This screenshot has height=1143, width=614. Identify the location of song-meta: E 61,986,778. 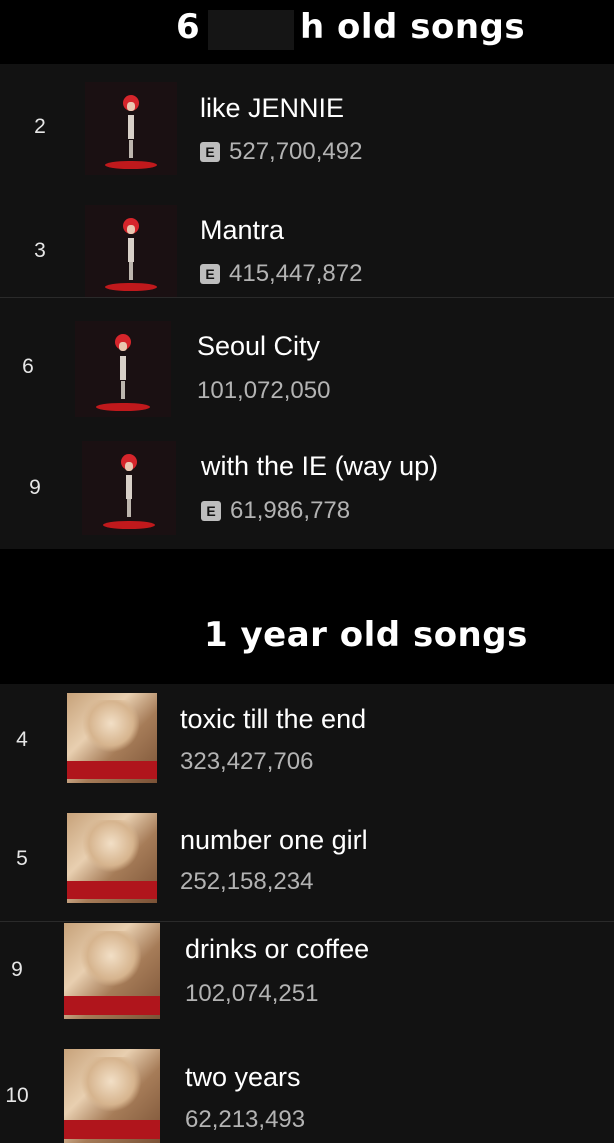
(275, 511).